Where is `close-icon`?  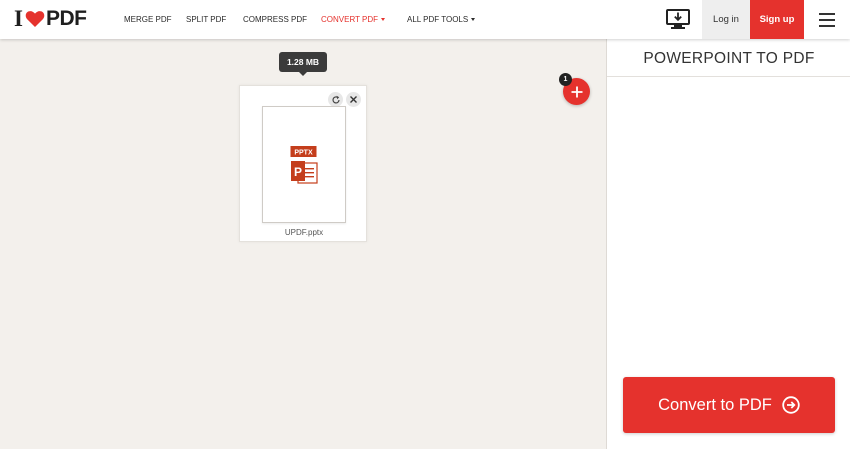
close-icon is located at coordinates (353, 99).